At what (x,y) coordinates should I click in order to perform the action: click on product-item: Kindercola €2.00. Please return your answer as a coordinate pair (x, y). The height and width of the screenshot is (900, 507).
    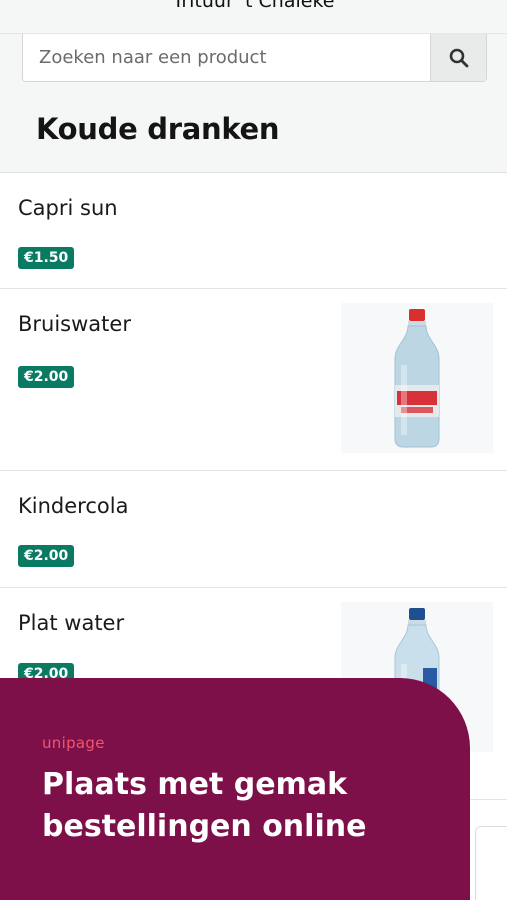
    Looking at the image, I should click on (253, 529).